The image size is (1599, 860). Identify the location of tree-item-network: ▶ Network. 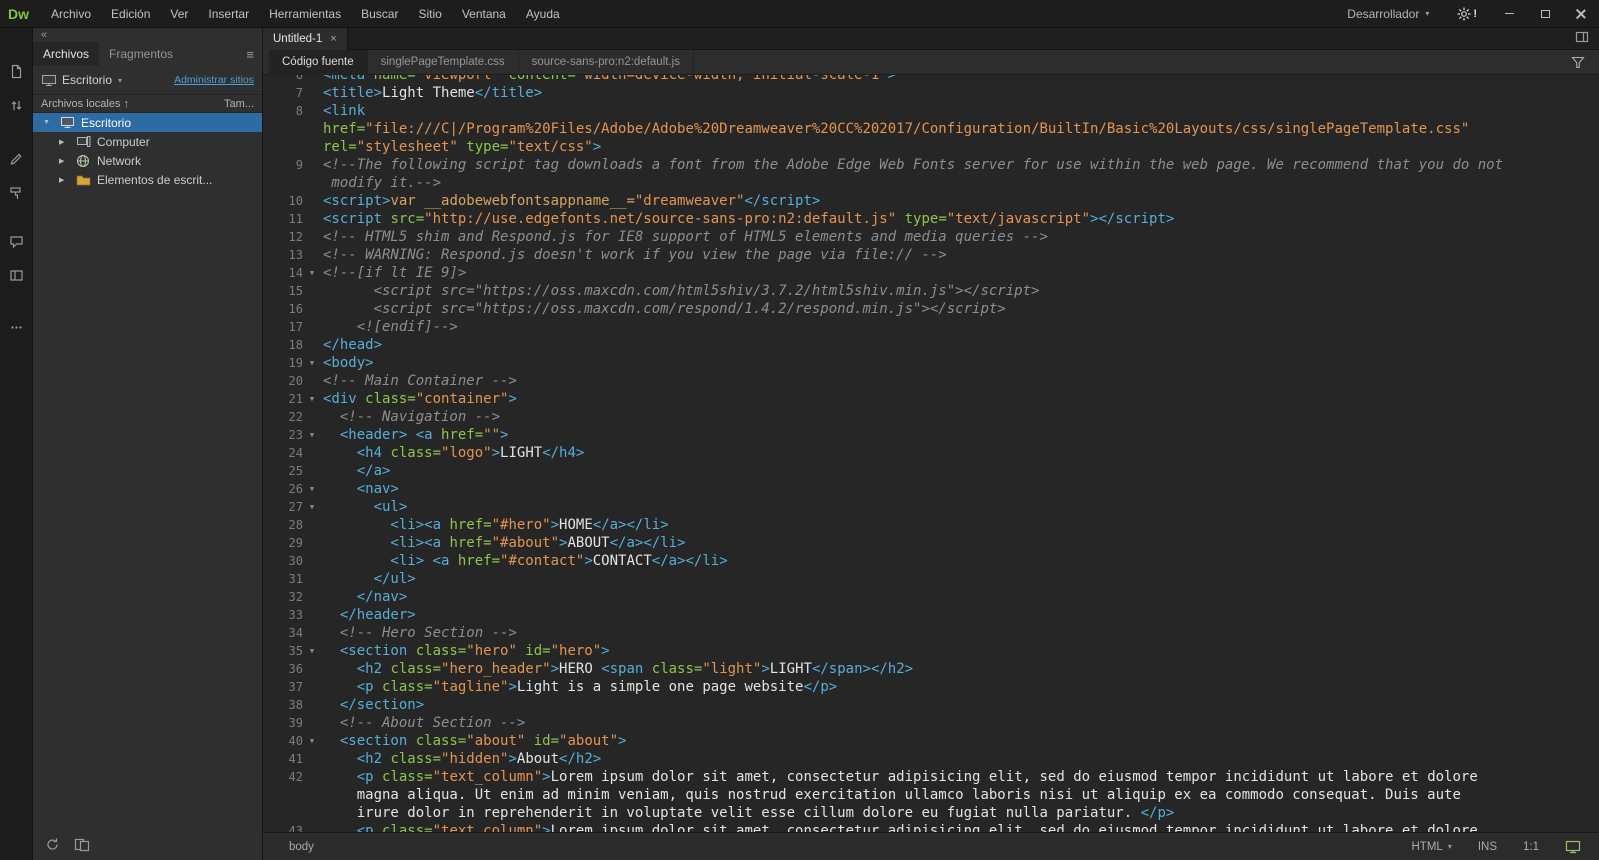
(147, 160).